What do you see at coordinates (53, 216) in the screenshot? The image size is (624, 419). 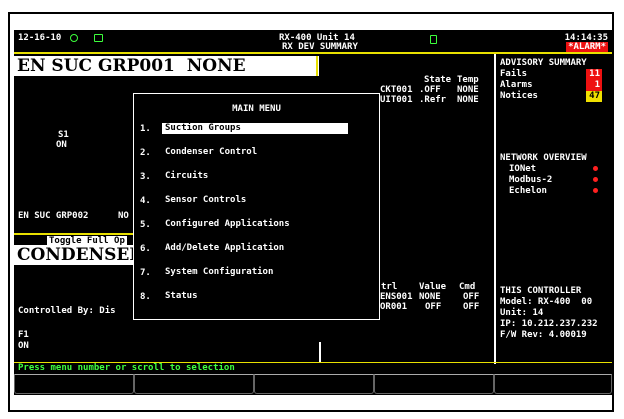 I see `suction-group-2: EN SUC GRP002` at bounding box center [53, 216].